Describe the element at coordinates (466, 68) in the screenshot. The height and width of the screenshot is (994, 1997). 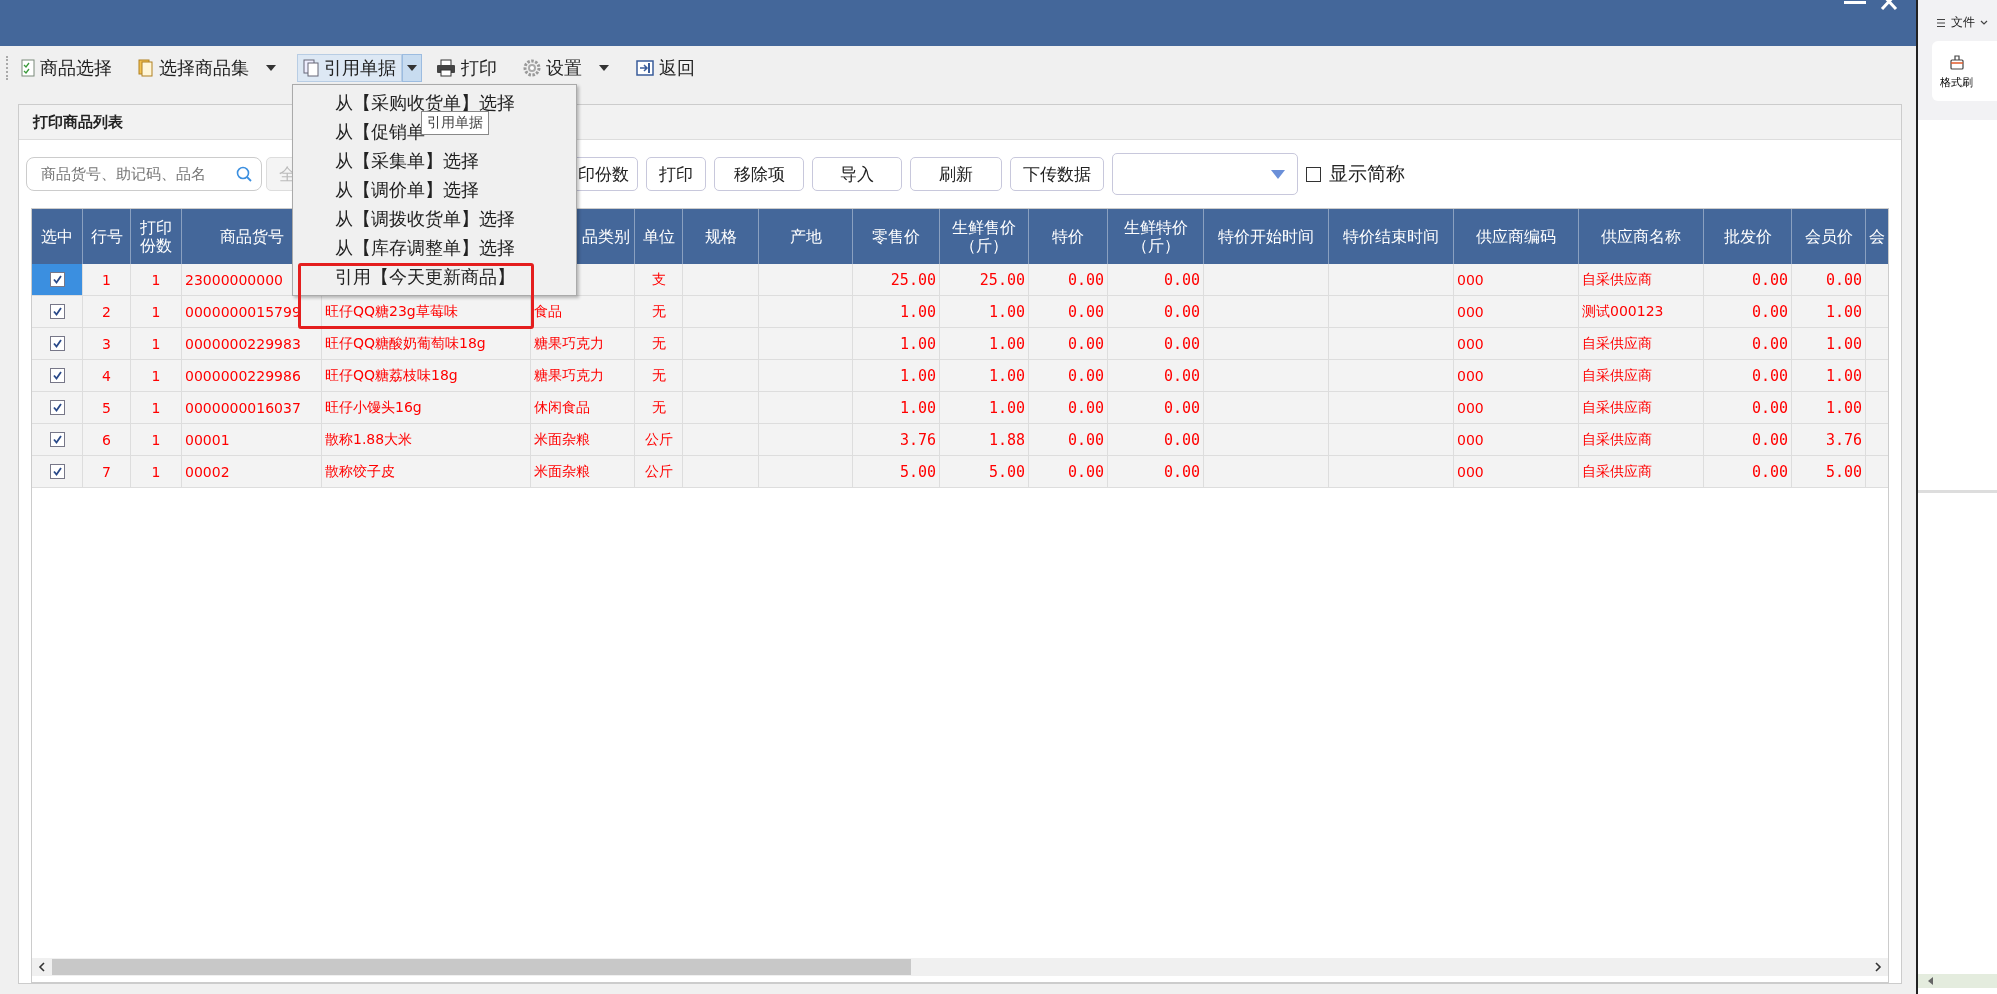
I see `toolbar-button: 打印` at that location.